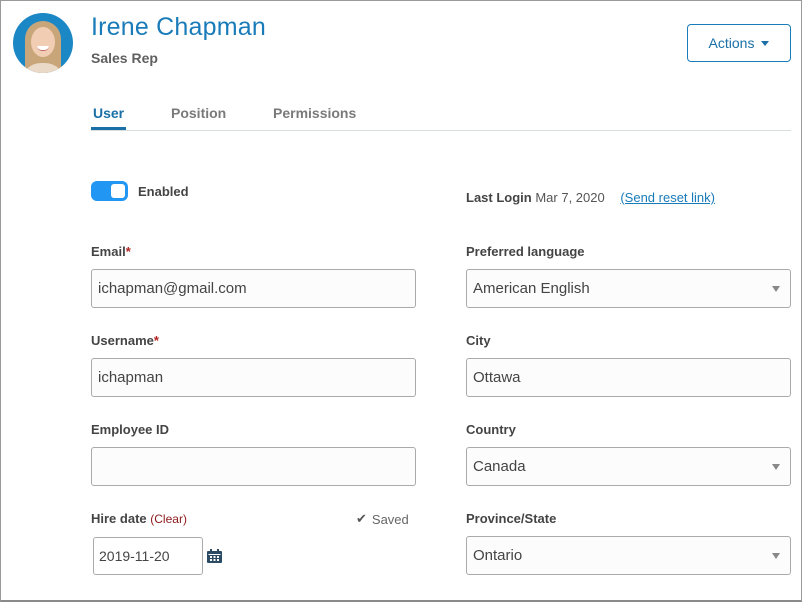 The width and height of the screenshot is (802, 602). I want to click on email-field: ichapman@gmail.com, so click(253, 288).